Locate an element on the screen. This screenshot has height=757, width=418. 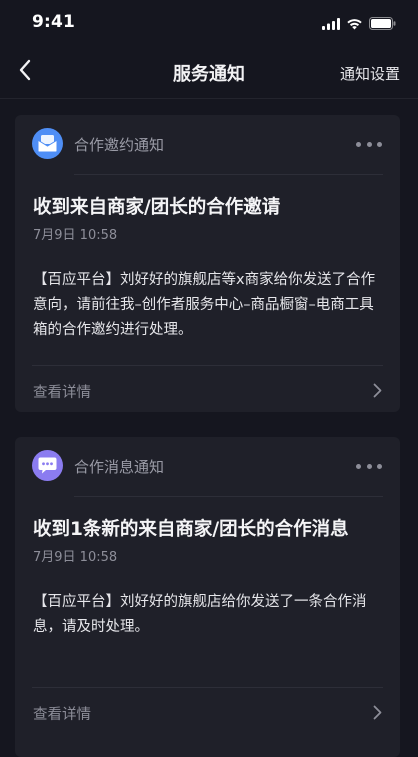
notification-settings-button: 通知设置 is located at coordinates (370, 73).